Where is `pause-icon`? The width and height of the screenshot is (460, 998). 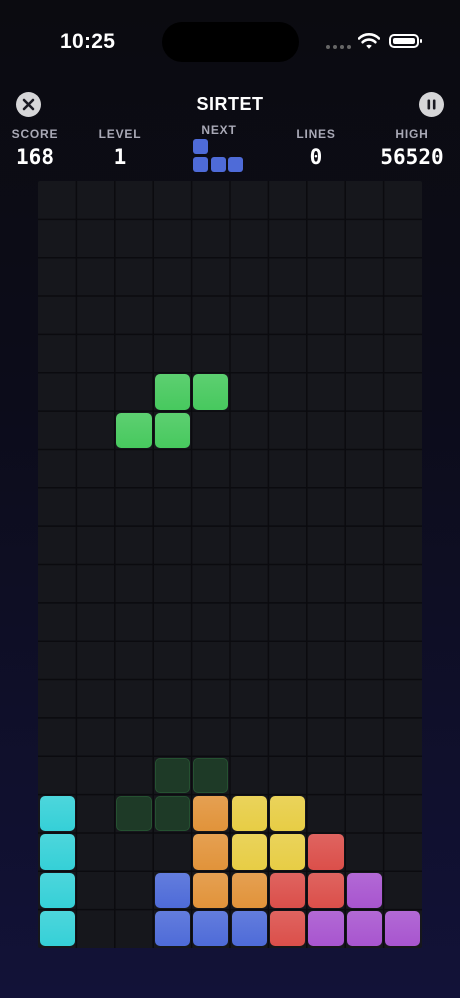
pause-icon is located at coordinates (431, 104).